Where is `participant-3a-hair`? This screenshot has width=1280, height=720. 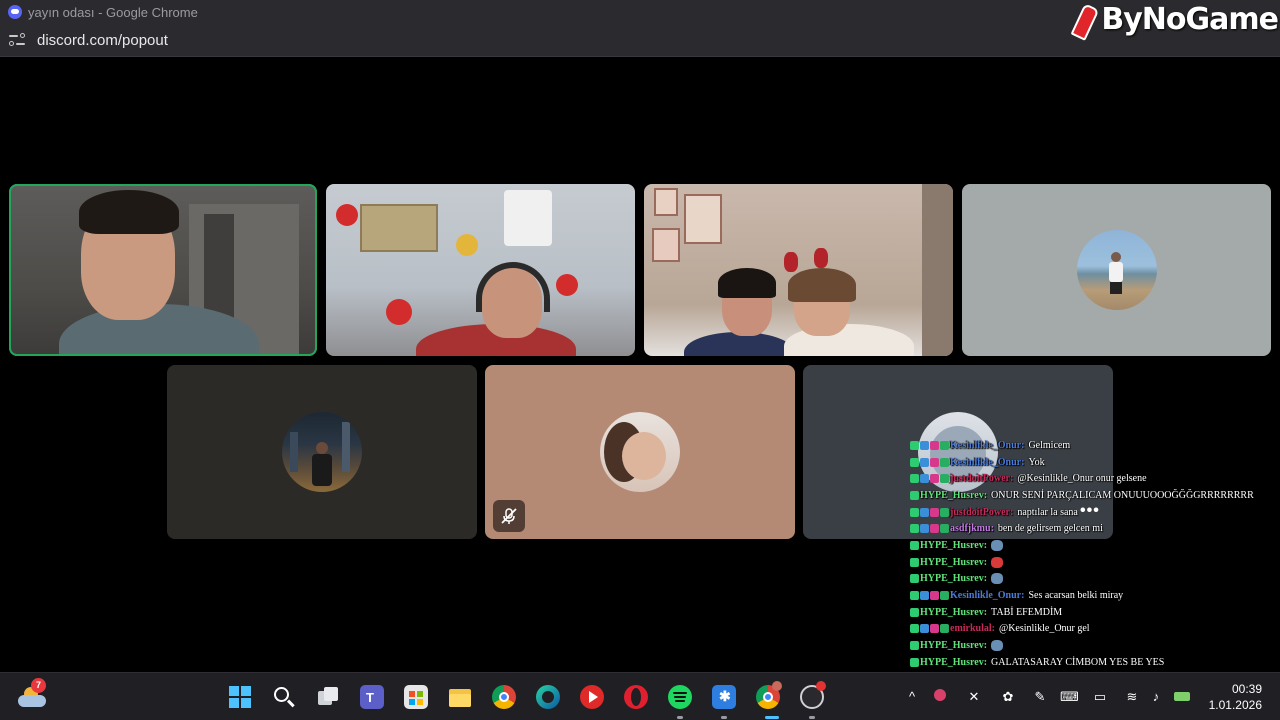 participant-3a-hair is located at coordinates (747, 283).